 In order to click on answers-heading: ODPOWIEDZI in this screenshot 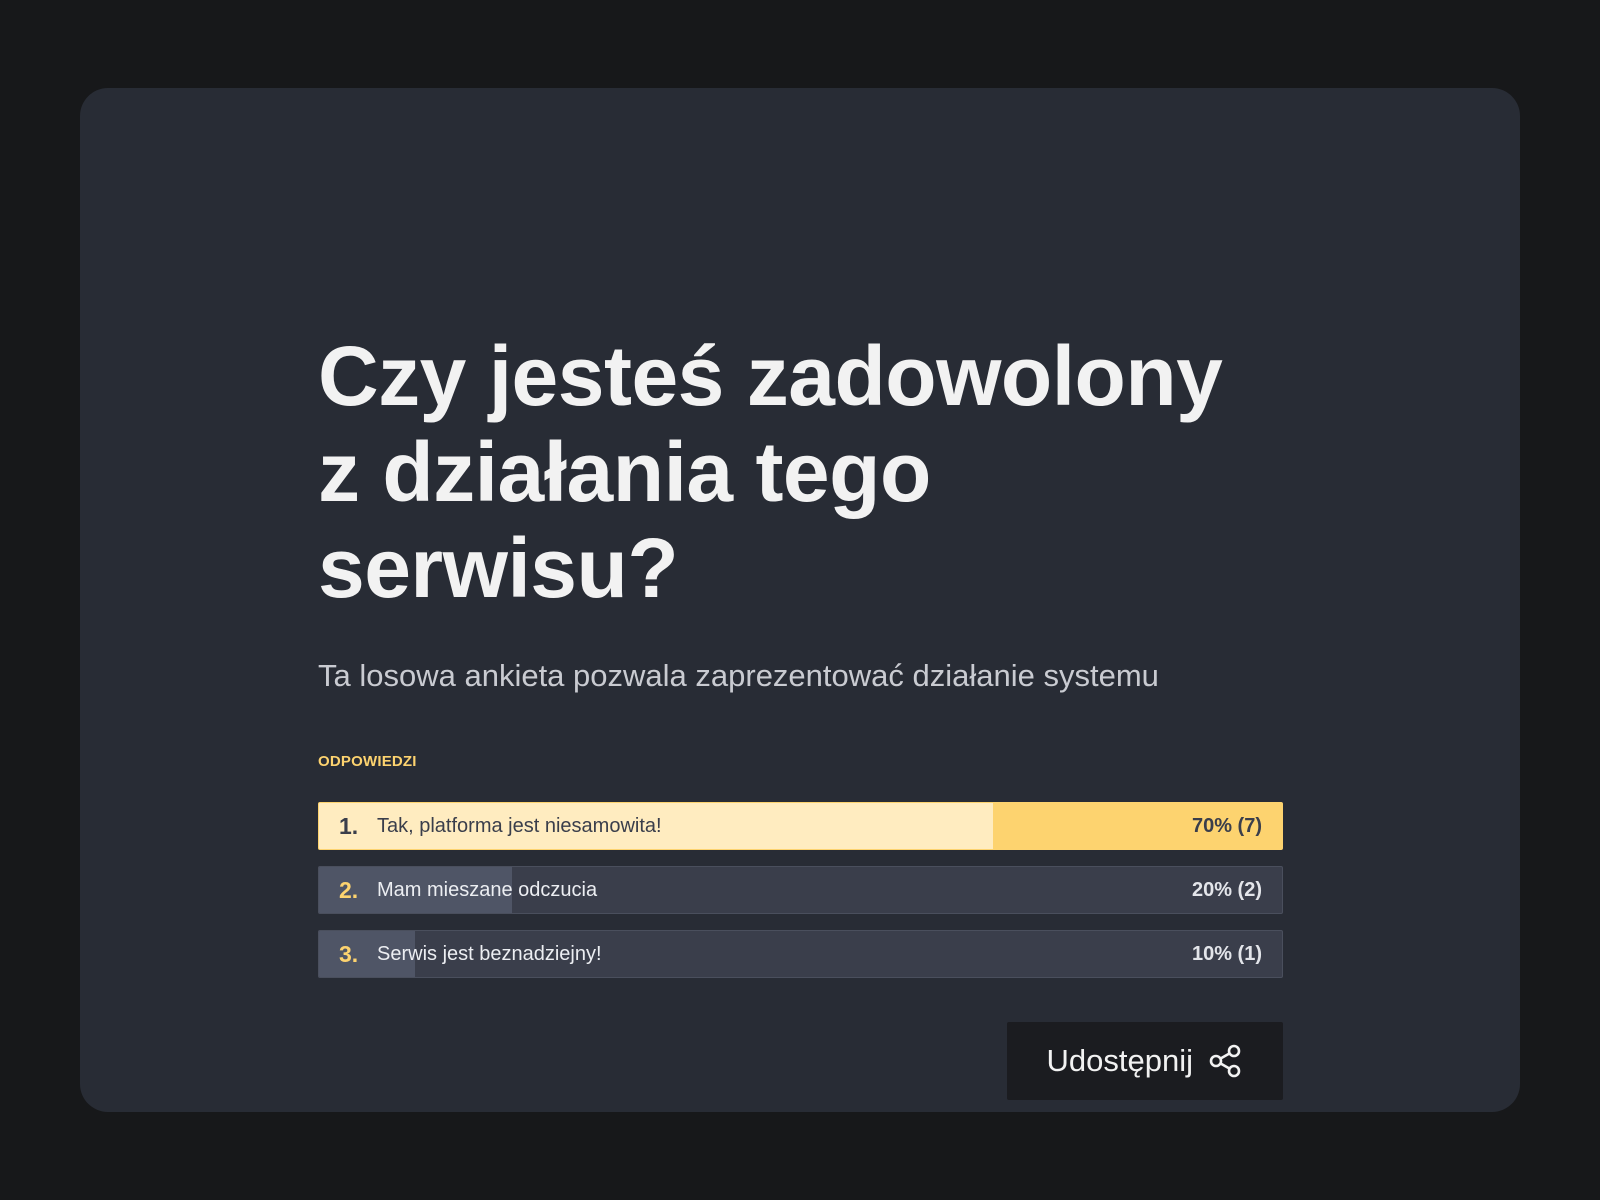, I will do `click(367, 761)`.